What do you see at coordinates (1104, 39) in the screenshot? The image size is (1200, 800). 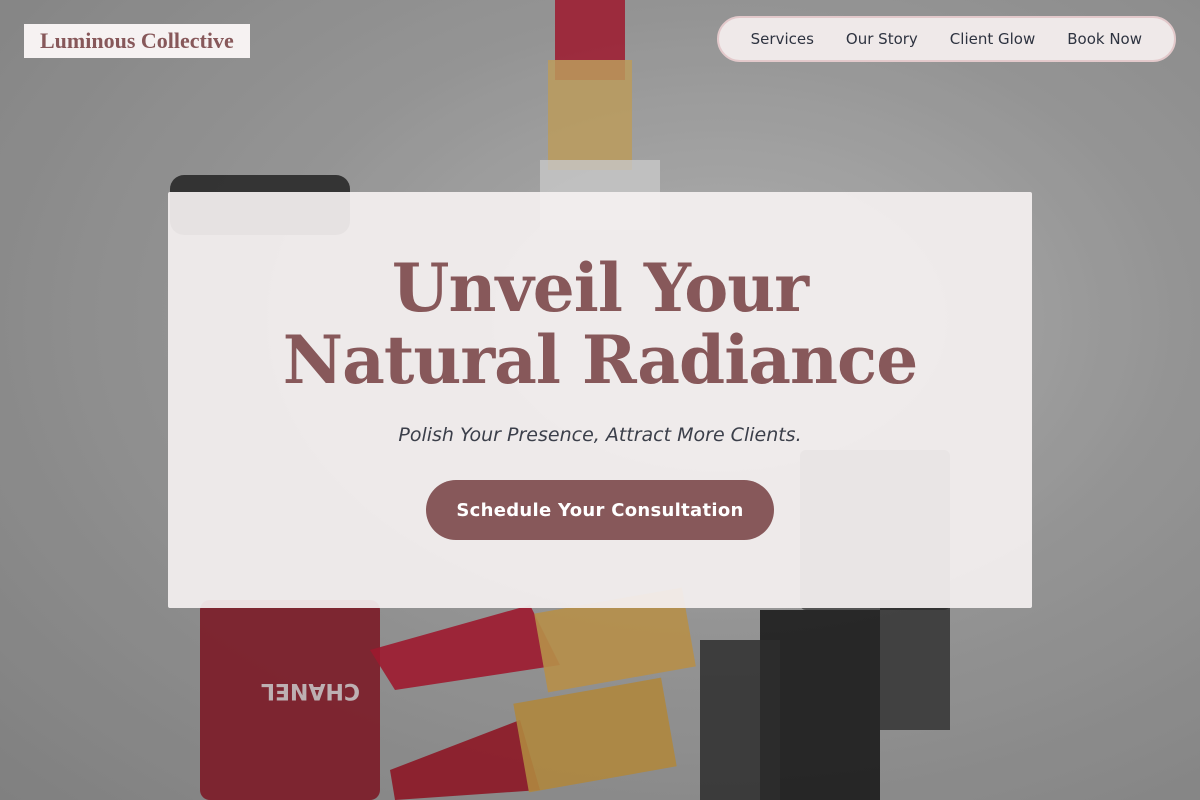 I see `nav-link-book-now: Book Now` at bounding box center [1104, 39].